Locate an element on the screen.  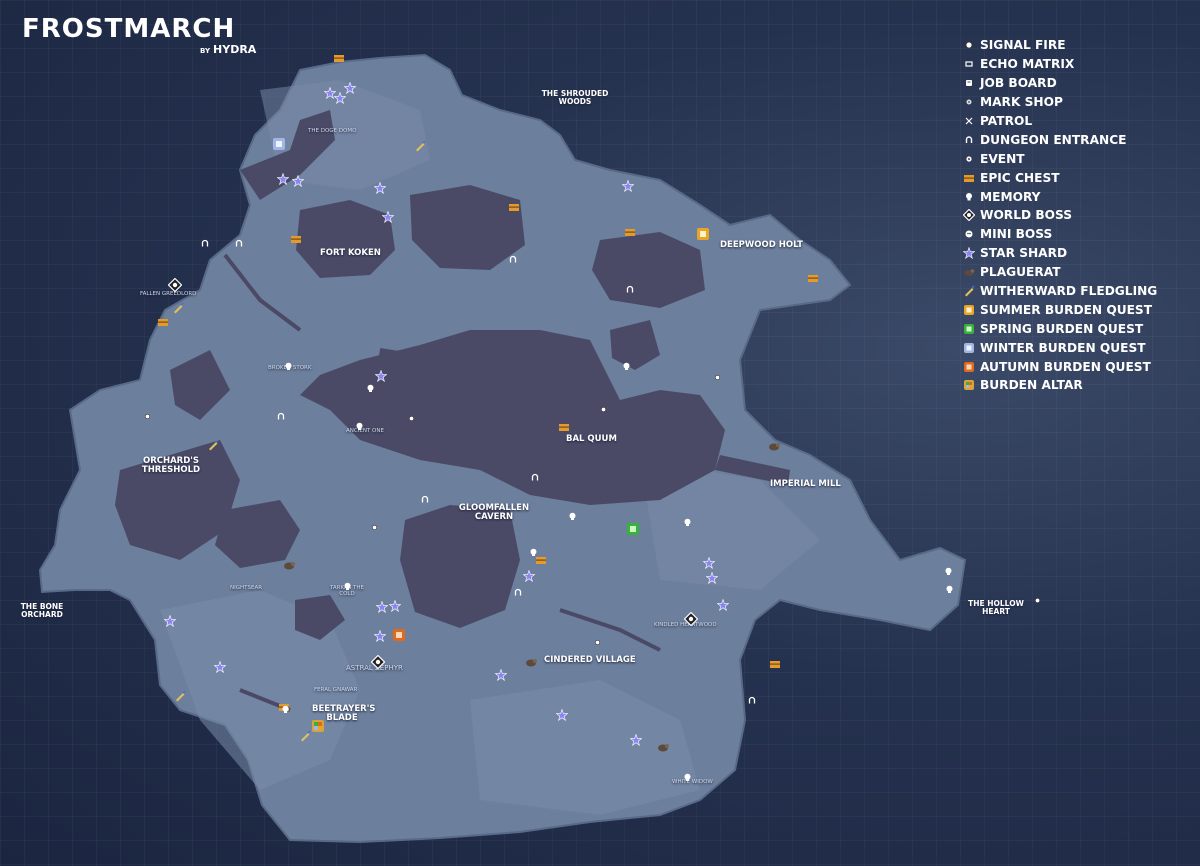
location-deepwood-holt: DEEPWOOD HOLT is located at coordinates (761, 245).